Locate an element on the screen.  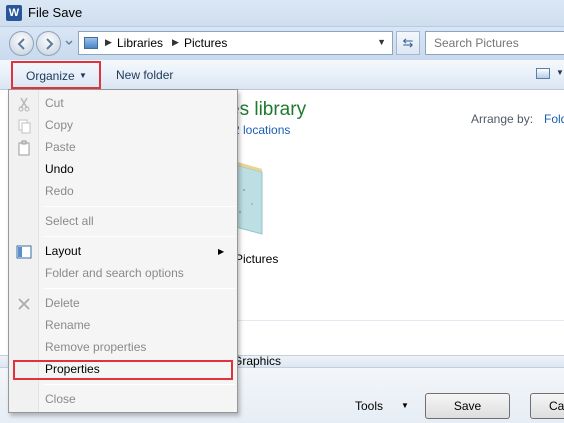
forward-arrow-icon is located at coordinates (50, 44).